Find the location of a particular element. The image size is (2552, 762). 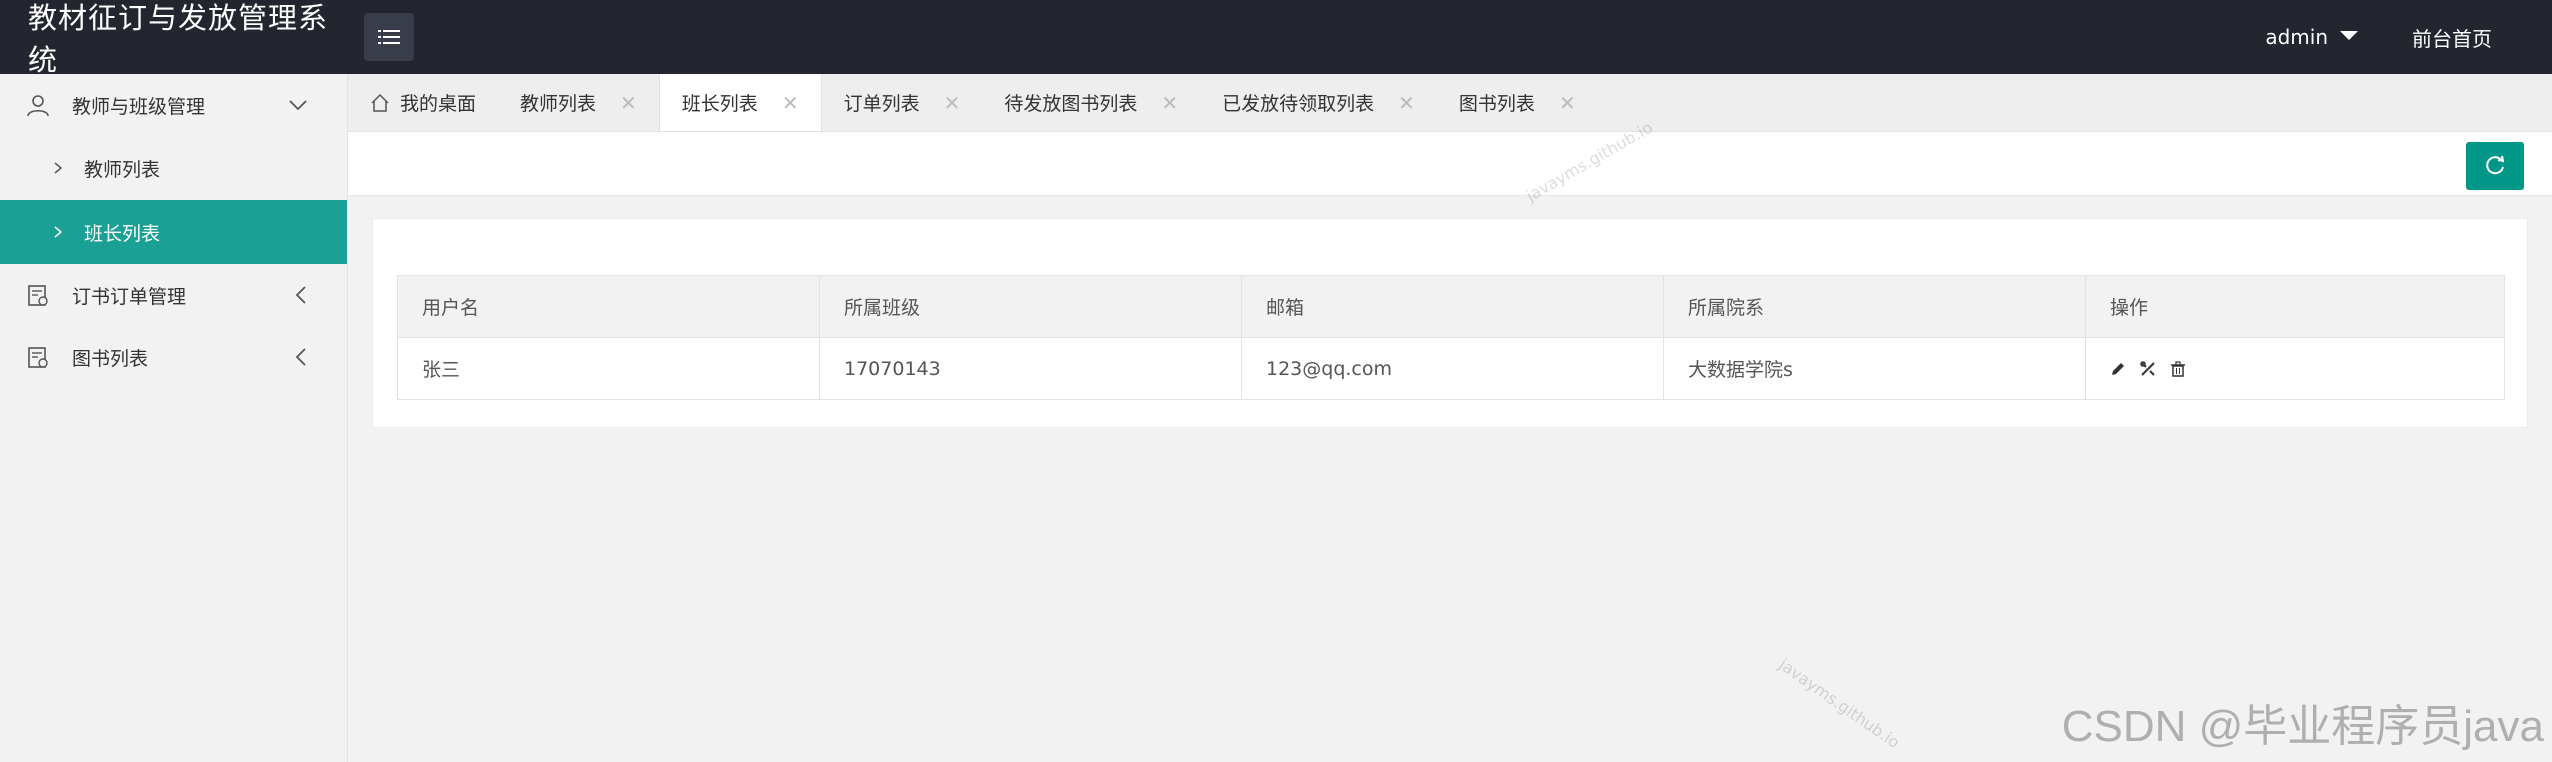

refresh-icon is located at coordinates (2495, 165).